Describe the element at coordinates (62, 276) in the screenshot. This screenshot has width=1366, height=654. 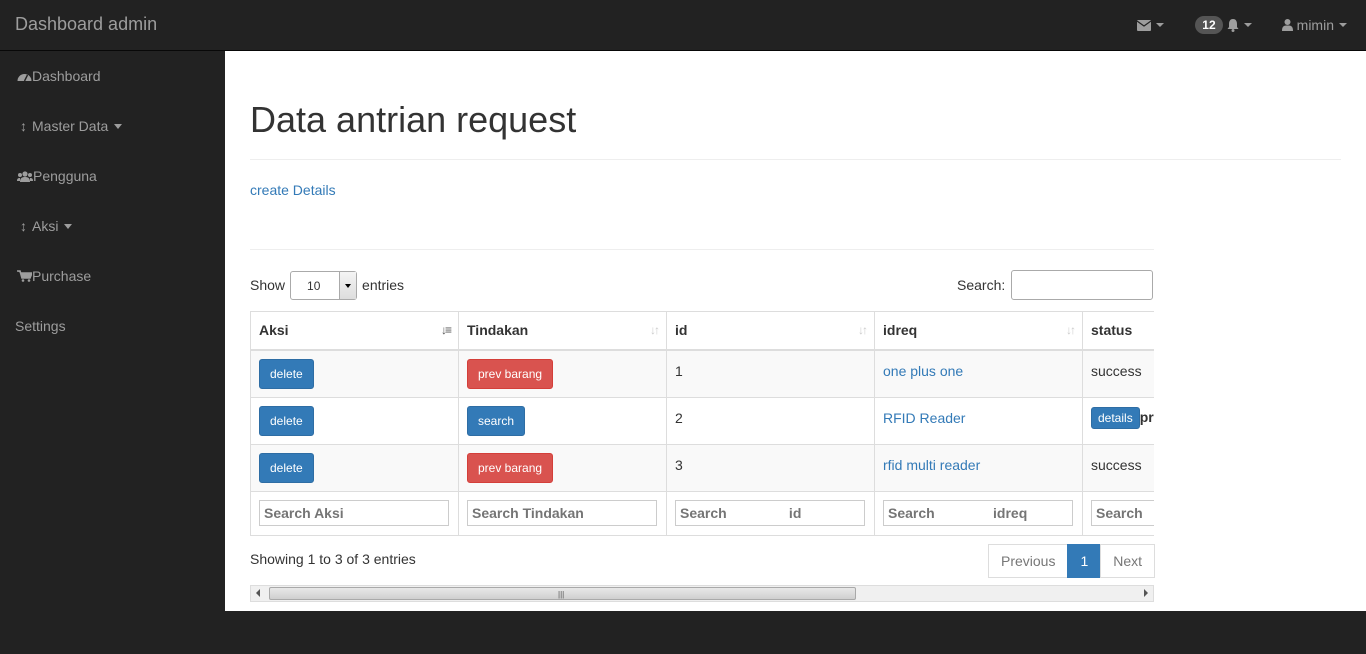
I see `sidebar-item-label: Purchase` at that location.